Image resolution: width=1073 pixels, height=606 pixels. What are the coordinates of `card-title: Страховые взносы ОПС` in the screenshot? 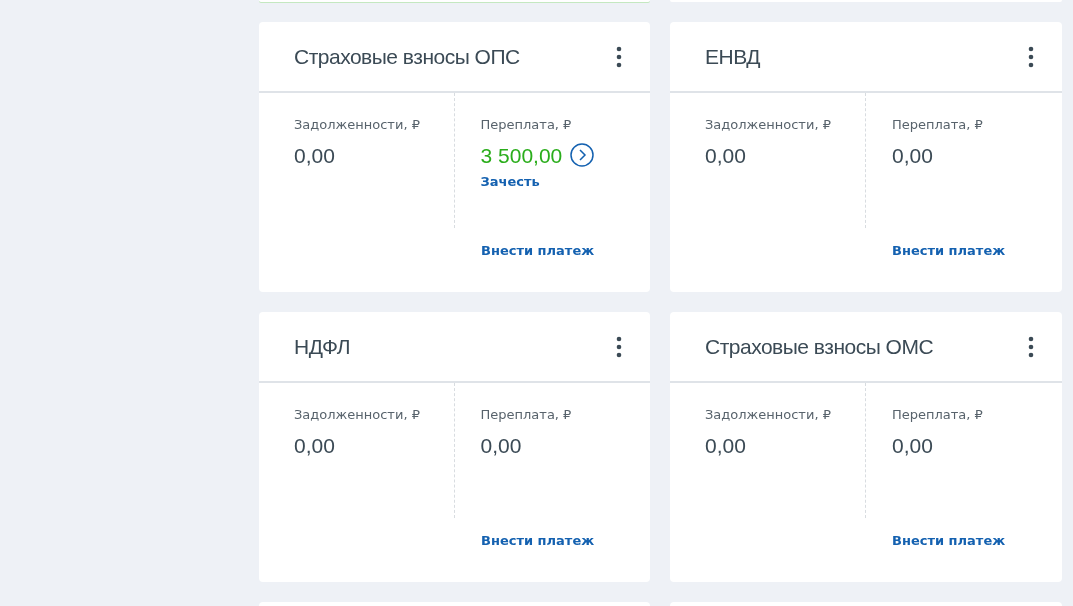 It's located at (407, 56).